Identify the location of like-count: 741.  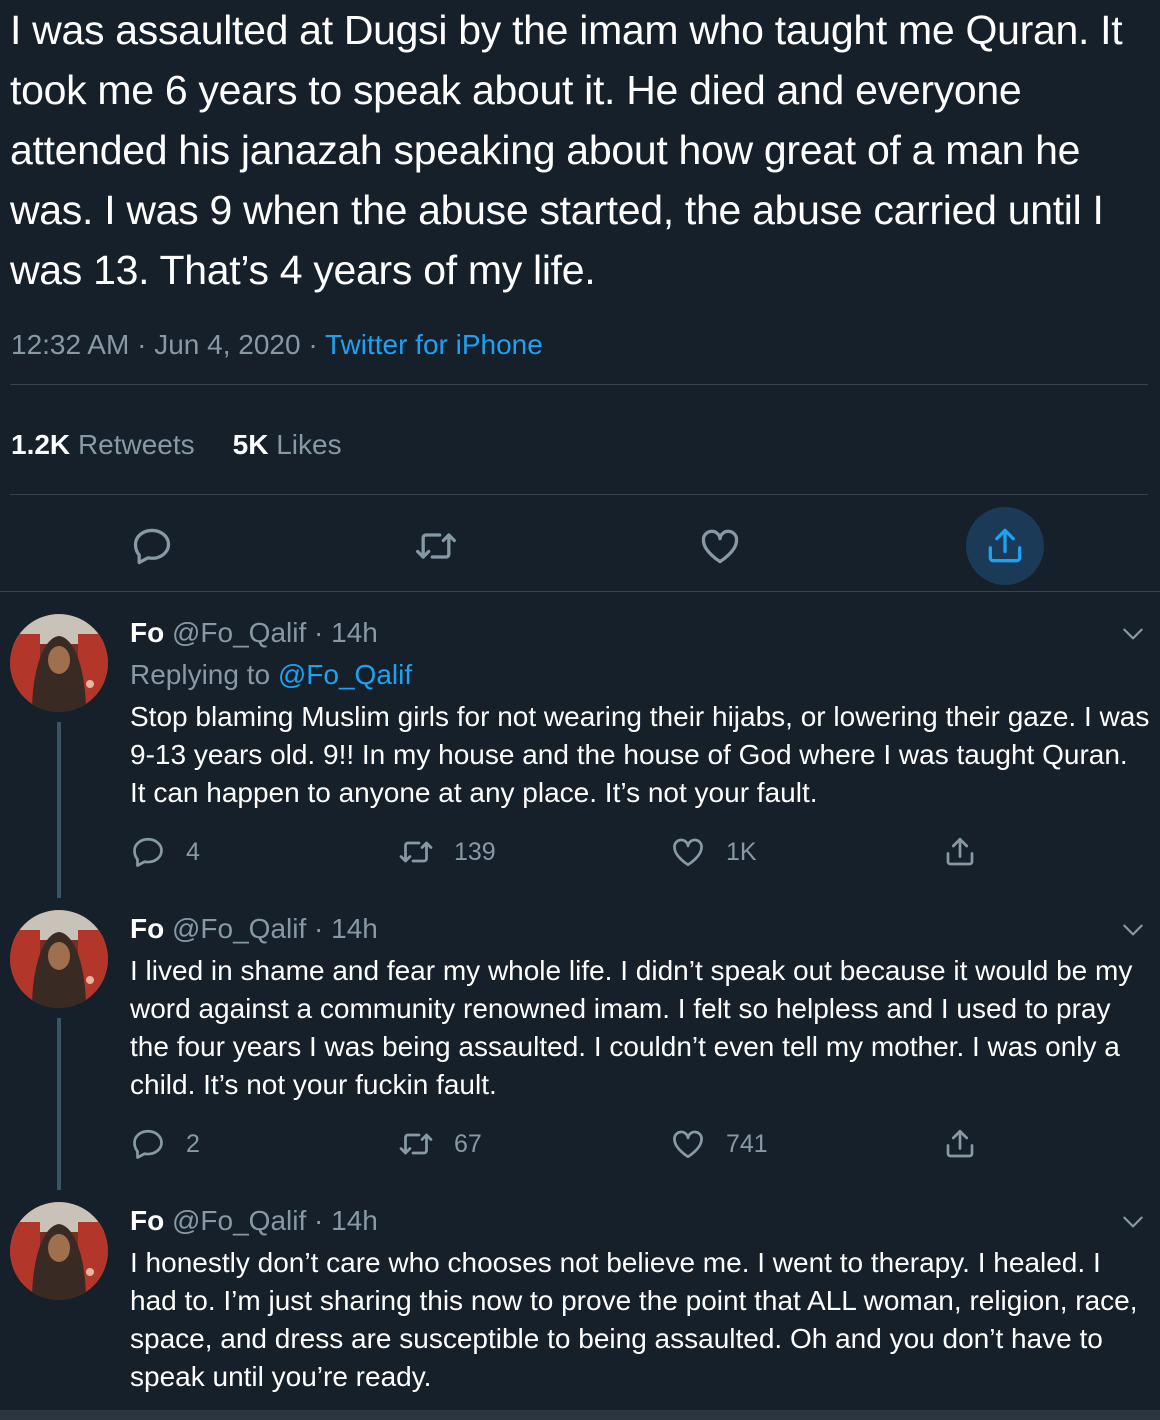
(747, 1144).